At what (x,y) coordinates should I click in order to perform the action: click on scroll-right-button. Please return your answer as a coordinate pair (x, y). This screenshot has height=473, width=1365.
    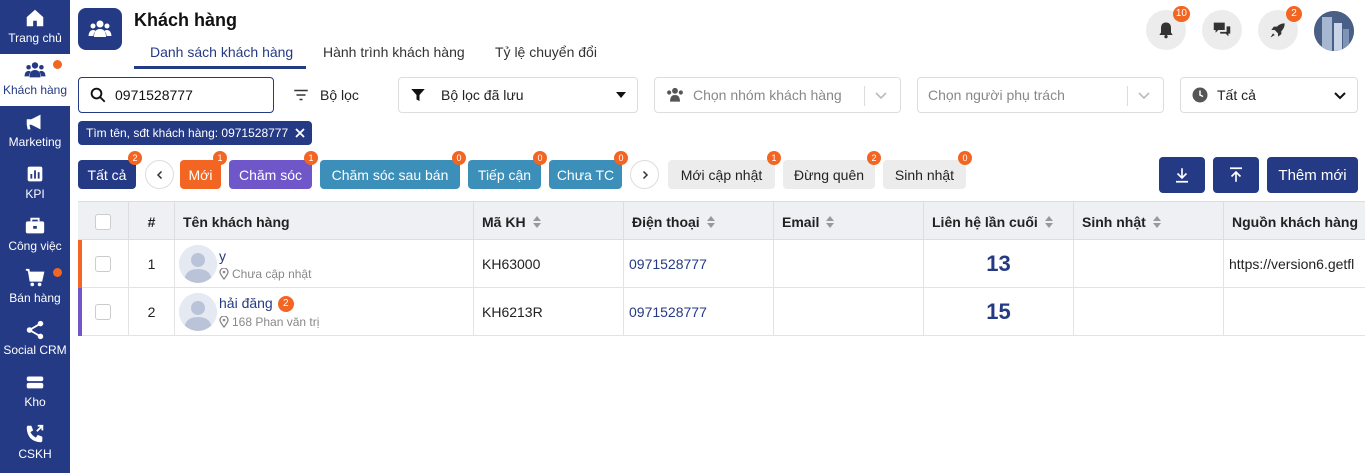
    Looking at the image, I should click on (644, 174).